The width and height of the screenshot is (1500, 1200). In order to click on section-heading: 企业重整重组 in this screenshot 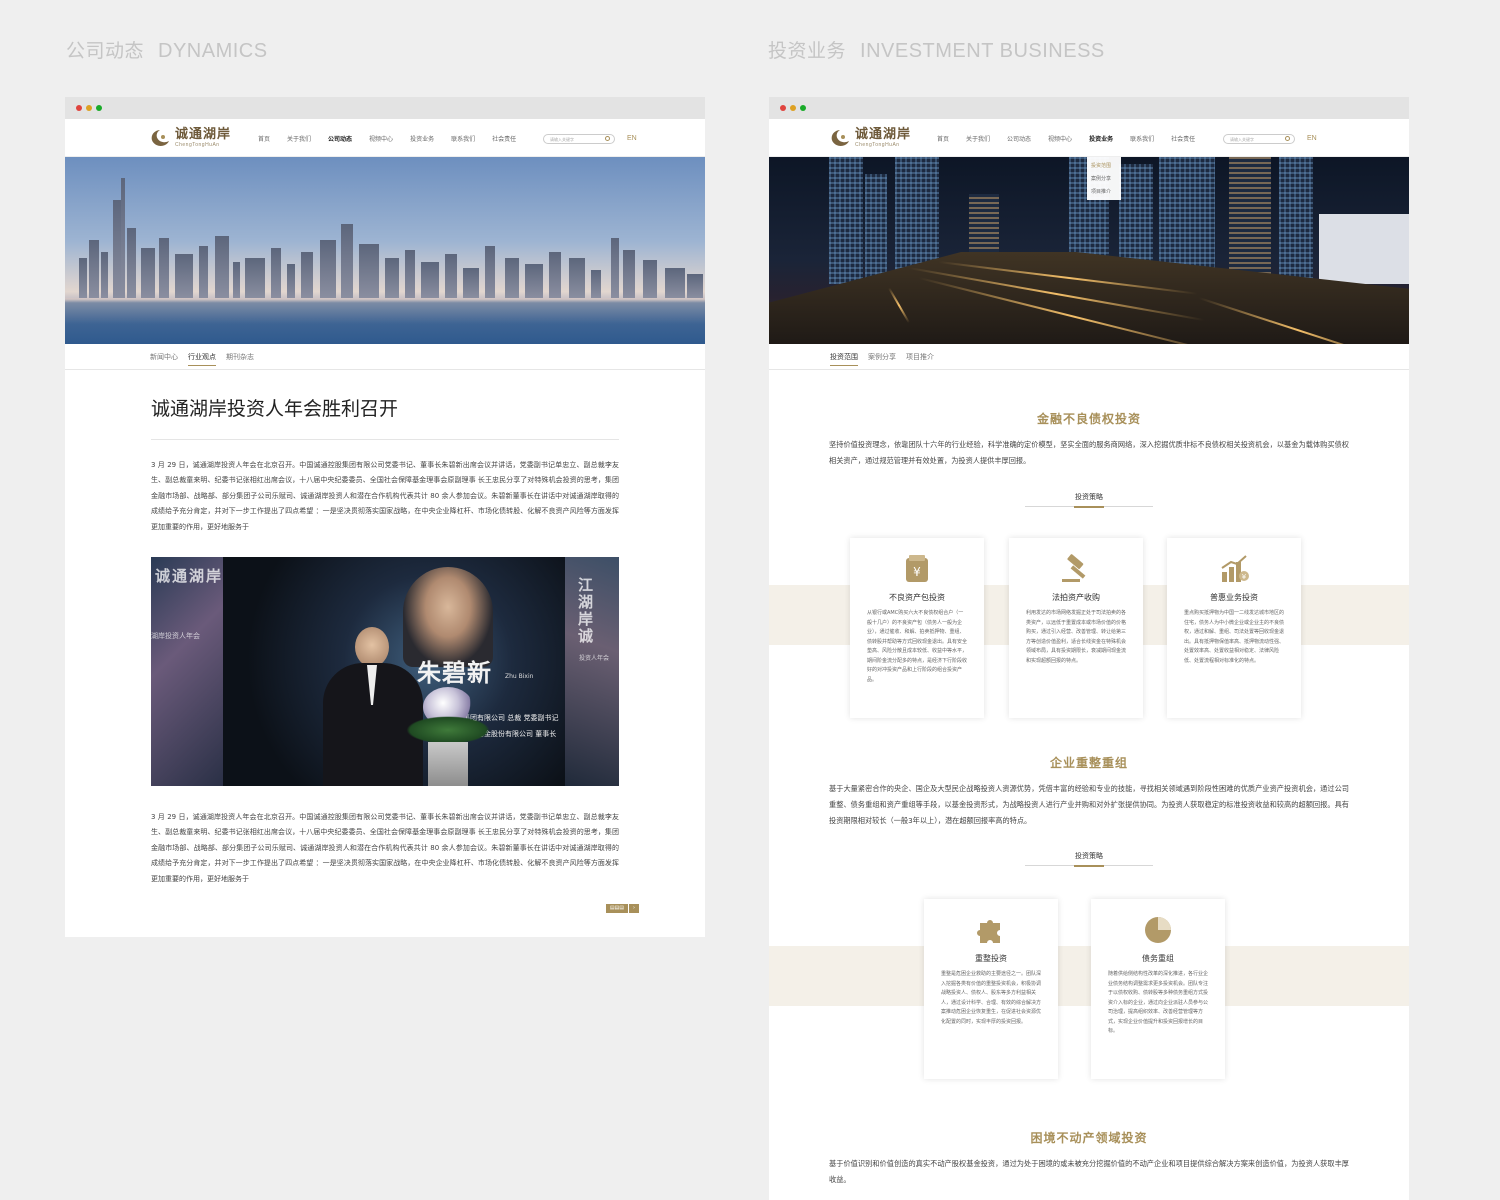, I will do `click(1088, 763)`.